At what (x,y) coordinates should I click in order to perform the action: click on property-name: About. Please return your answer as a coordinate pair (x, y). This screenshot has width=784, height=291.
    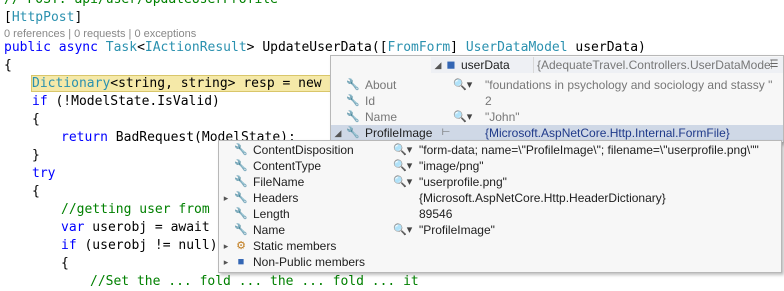
    Looking at the image, I should click on (381, 85).